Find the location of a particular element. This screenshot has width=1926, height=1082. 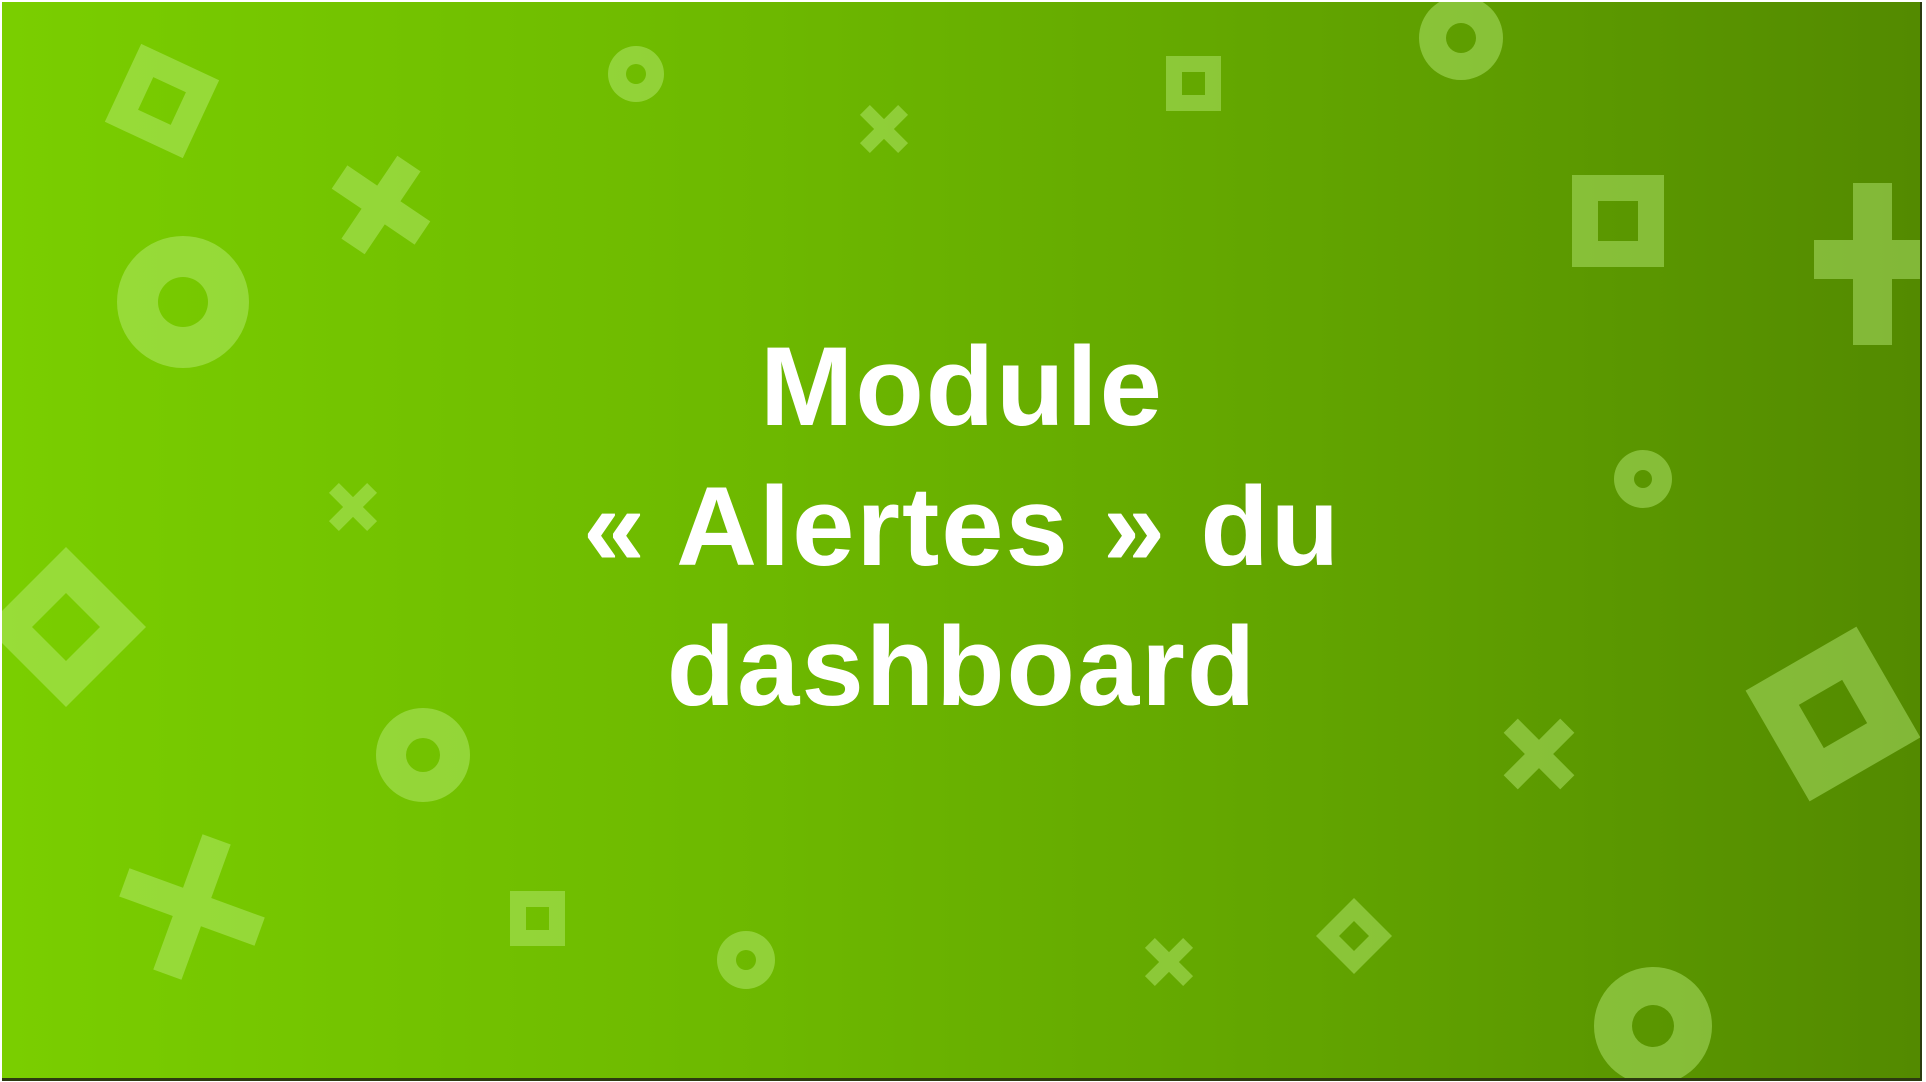

slide-title-line: Module is located at coordinates (962, 386).